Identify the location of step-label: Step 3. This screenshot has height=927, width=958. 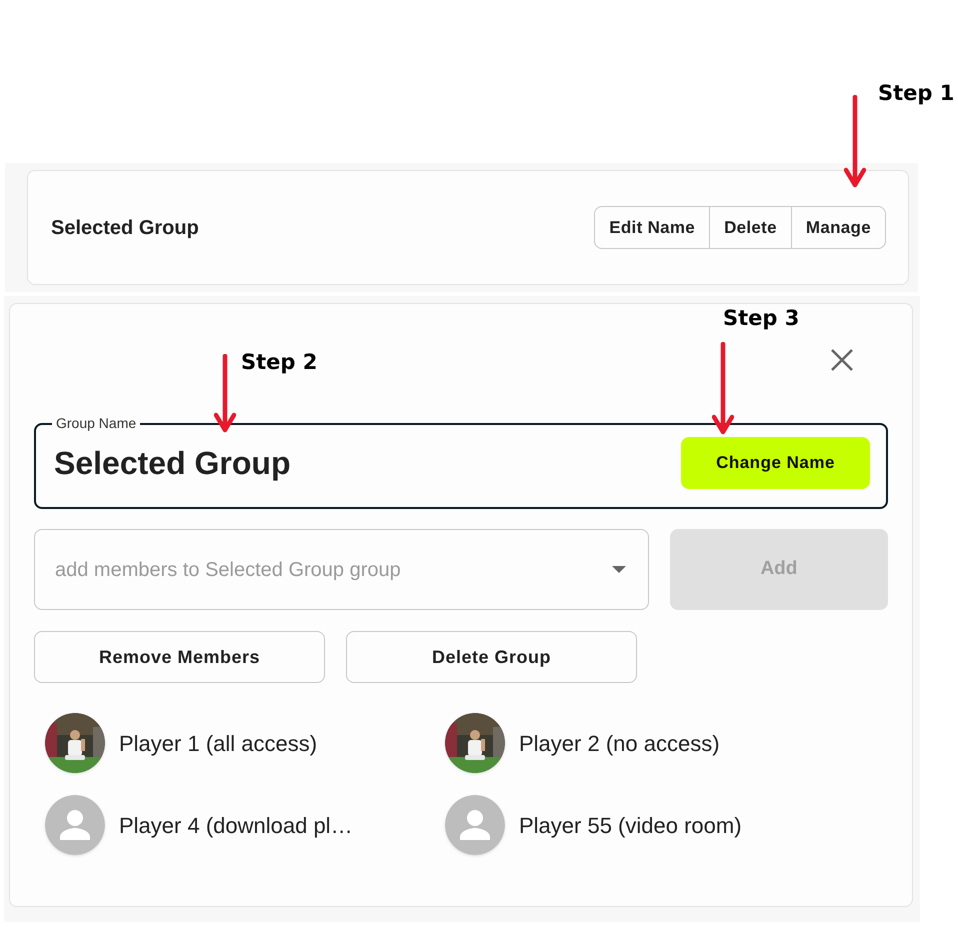
(761, 318).